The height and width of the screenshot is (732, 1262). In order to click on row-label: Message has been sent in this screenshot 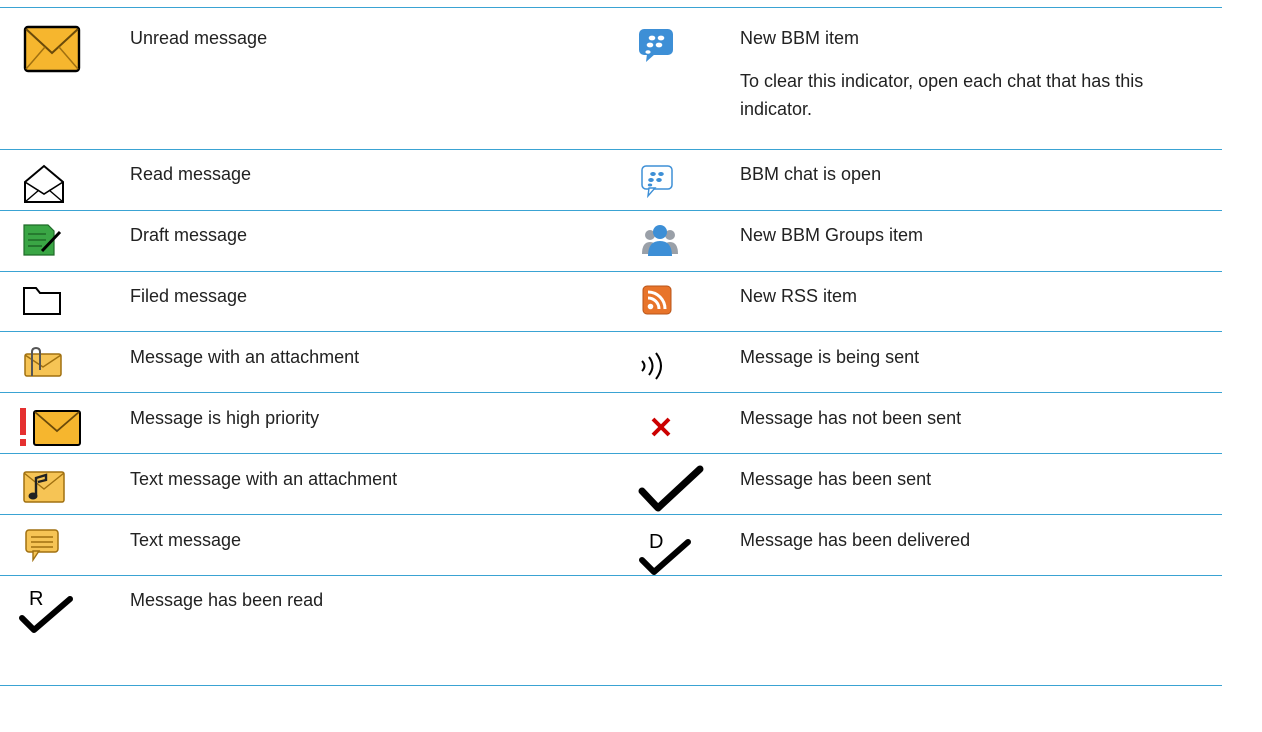, I will do `click(836, 479)`.